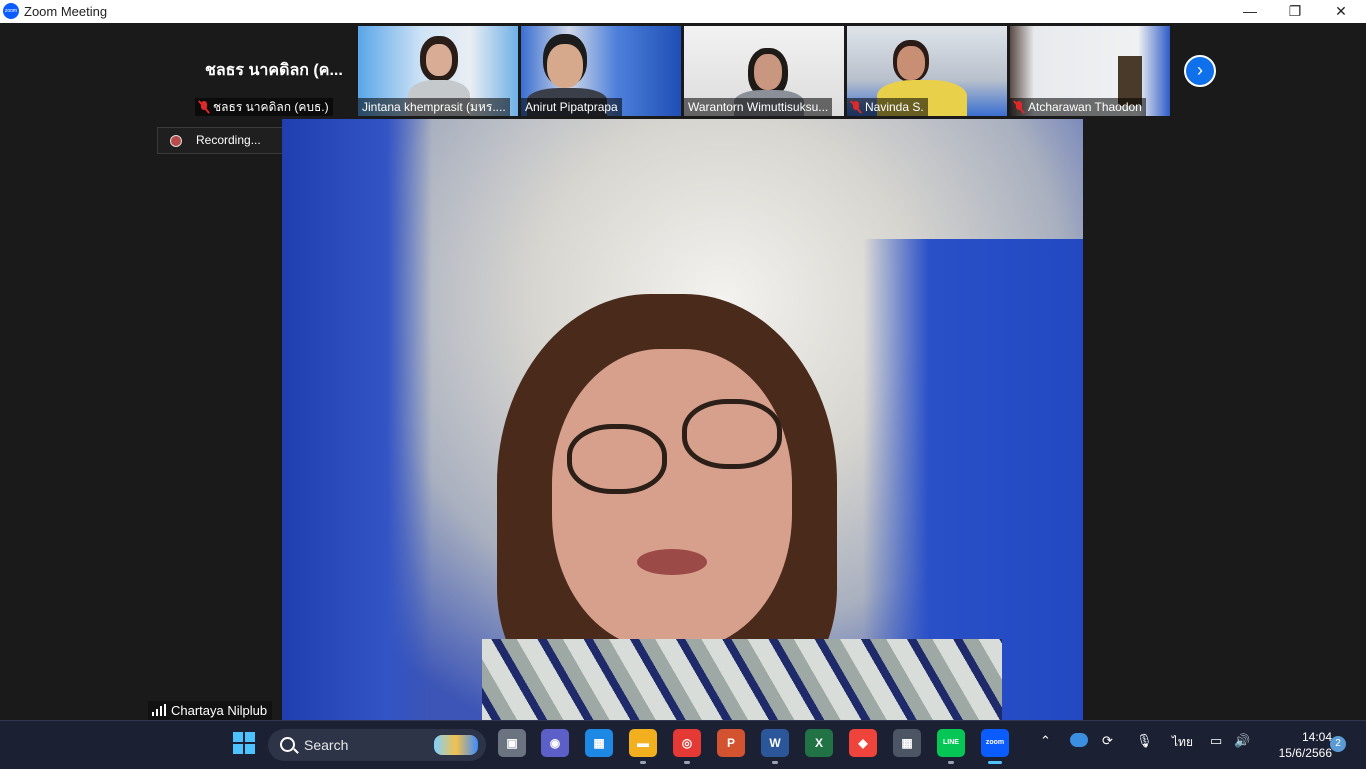 The image size is (1366, 769). Describe the element at coordinates (11, 11) in the screenshot. I see `zoom-logo-icon: zoom` at that location.